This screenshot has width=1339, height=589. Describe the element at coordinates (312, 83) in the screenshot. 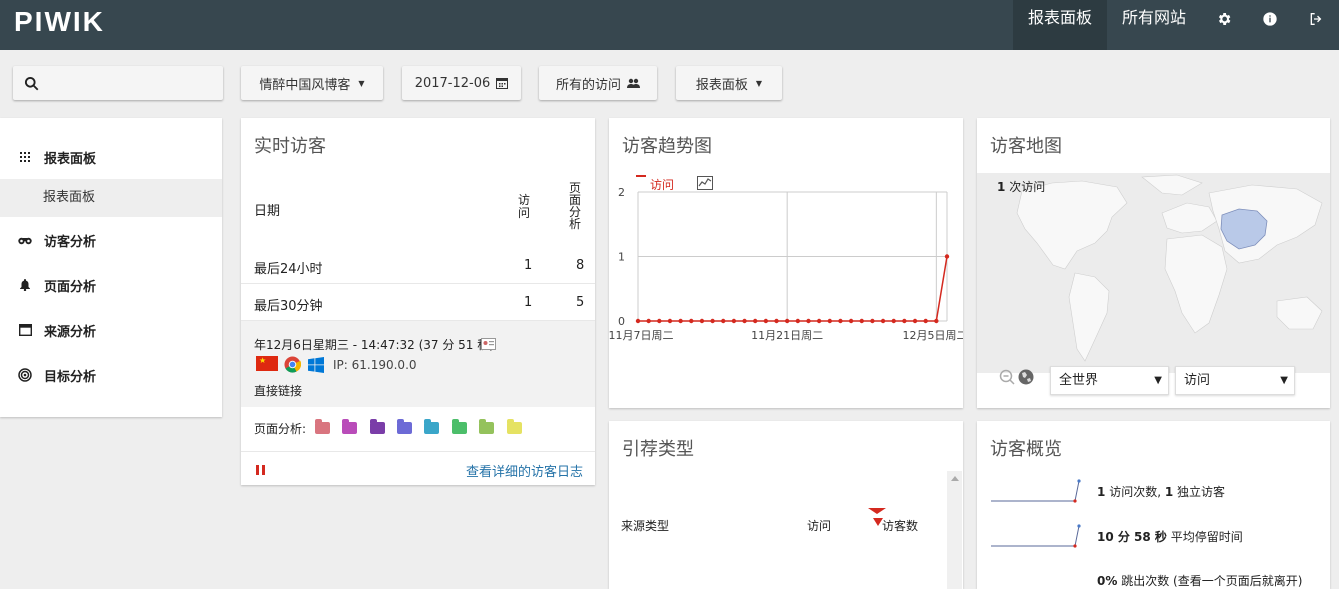

I see `site-selector: 情醉中国风博客 ▼` at that location.